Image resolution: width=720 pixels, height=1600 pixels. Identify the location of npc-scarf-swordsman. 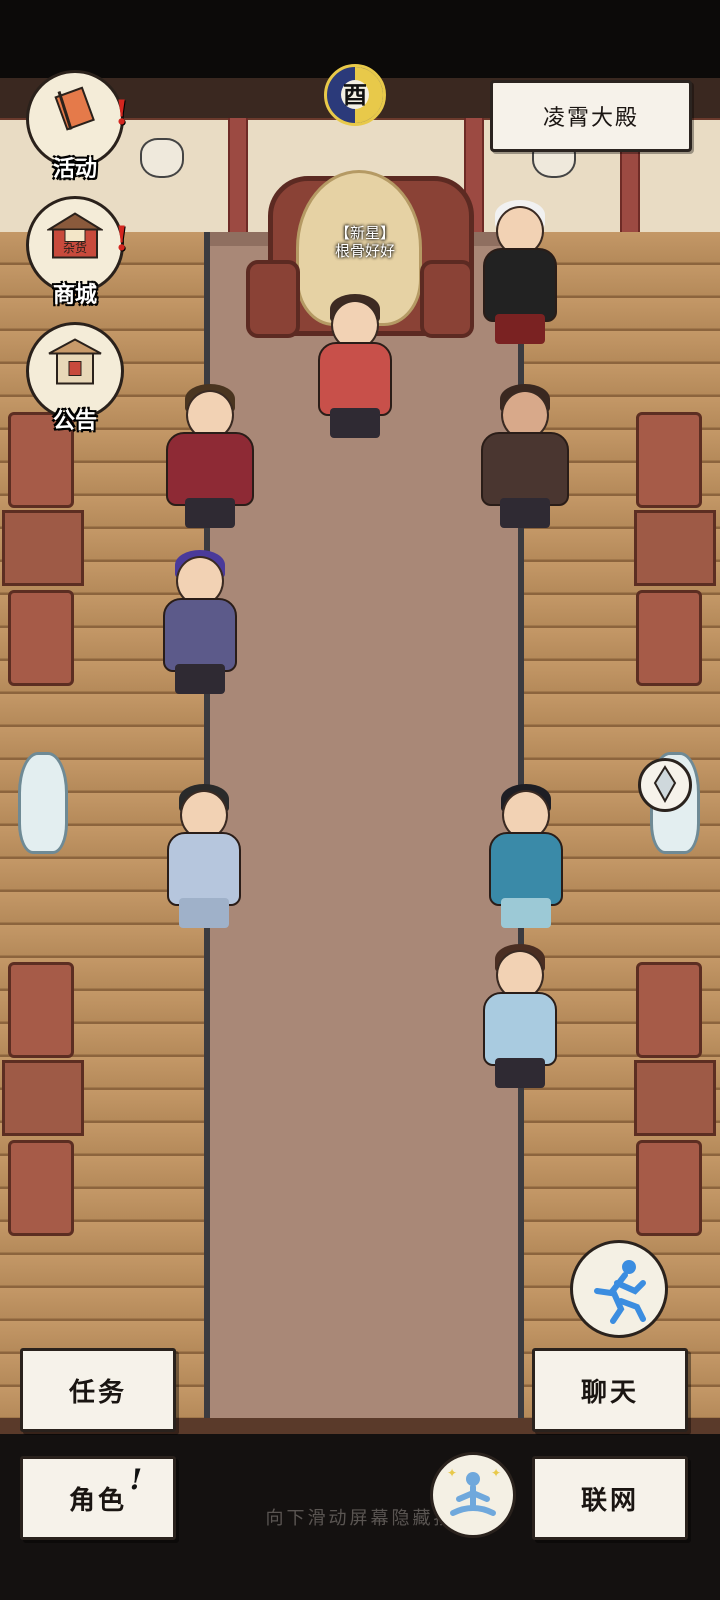
(204, 862).